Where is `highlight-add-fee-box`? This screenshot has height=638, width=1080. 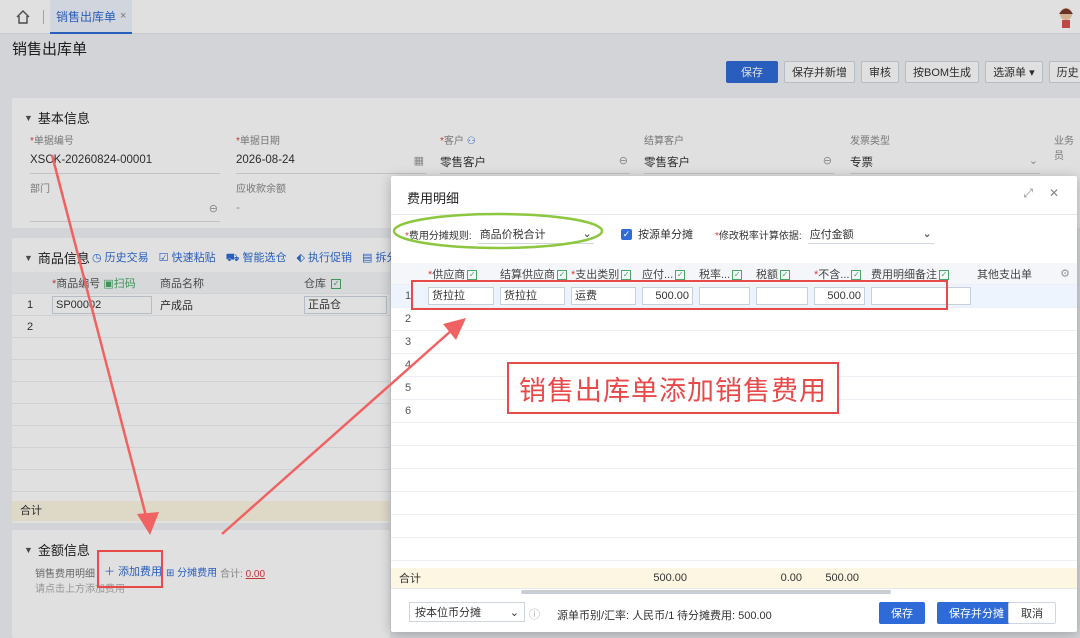
highlight-add-fee-box is located at coordinates (130, 569).